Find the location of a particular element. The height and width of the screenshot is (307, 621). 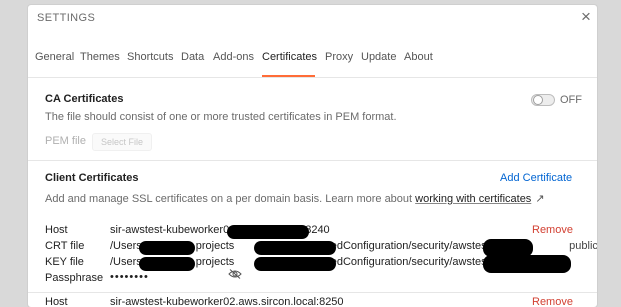

pem-file-label: PEM file is located at coordinates (65, 141).